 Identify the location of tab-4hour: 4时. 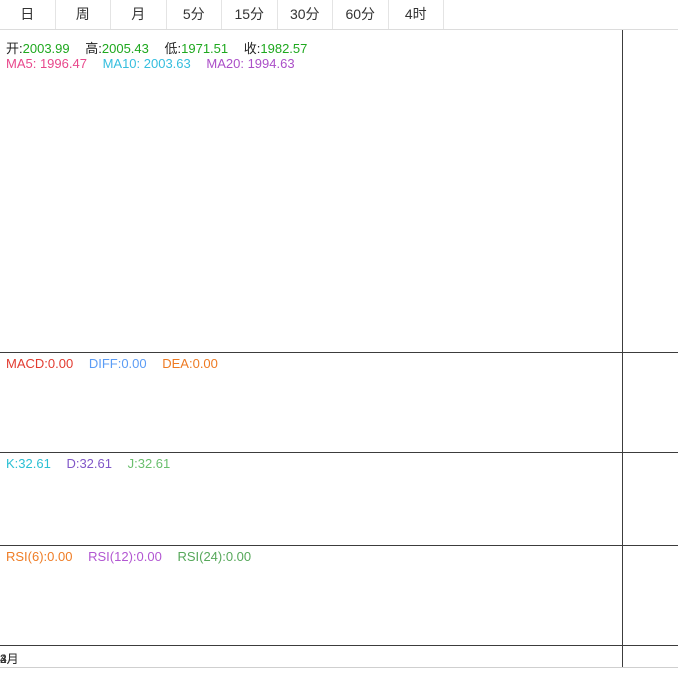
(416, 14).